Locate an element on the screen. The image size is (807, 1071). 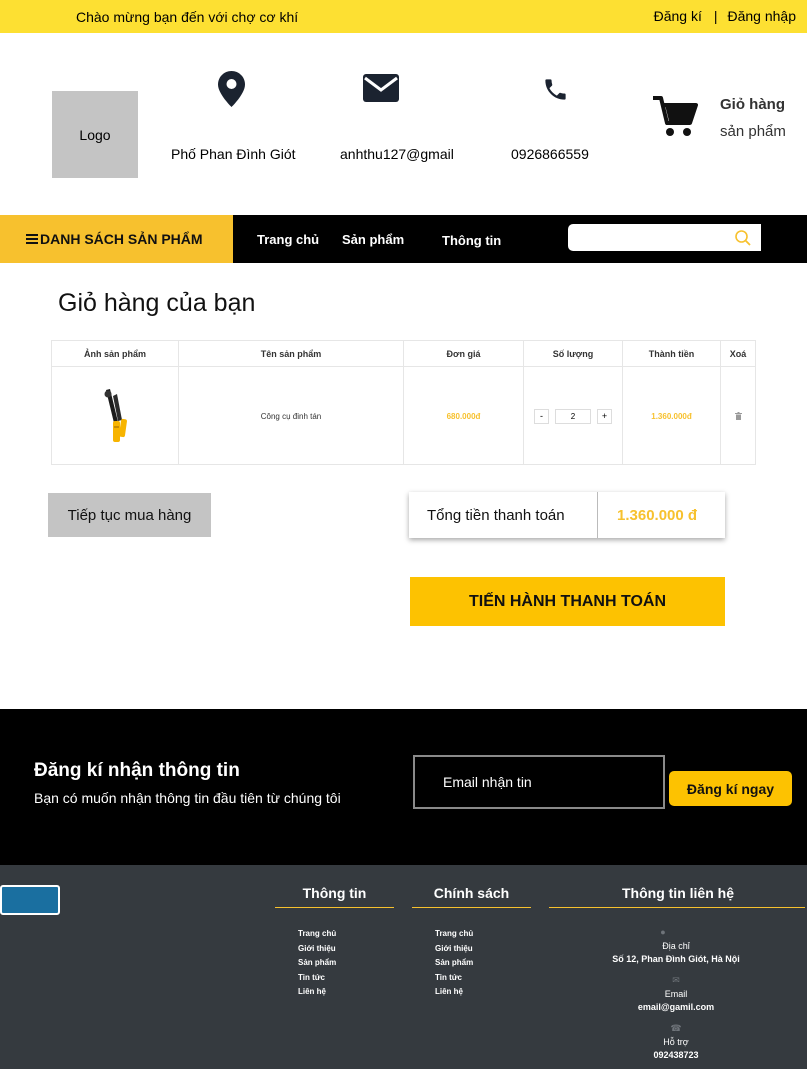
col-header-remove: Xoá is located at coordinates (738, 354).